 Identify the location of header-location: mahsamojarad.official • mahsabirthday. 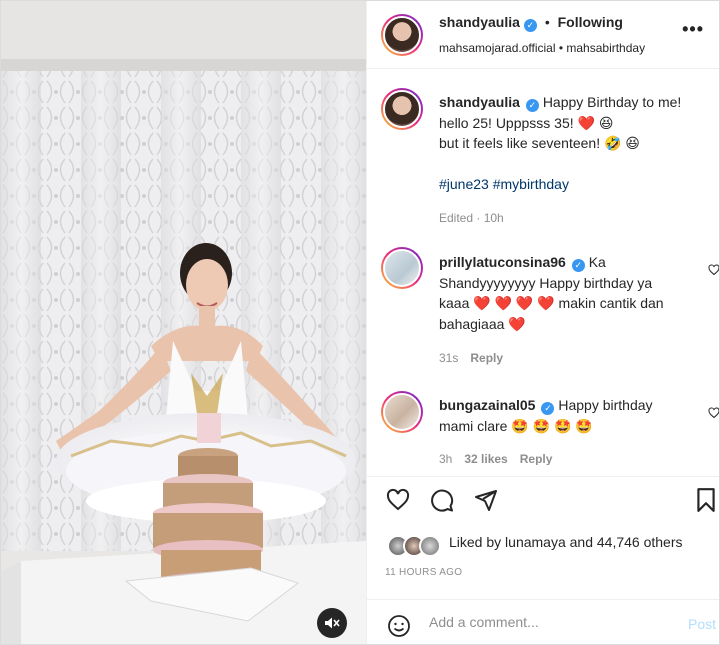
(542, 48).